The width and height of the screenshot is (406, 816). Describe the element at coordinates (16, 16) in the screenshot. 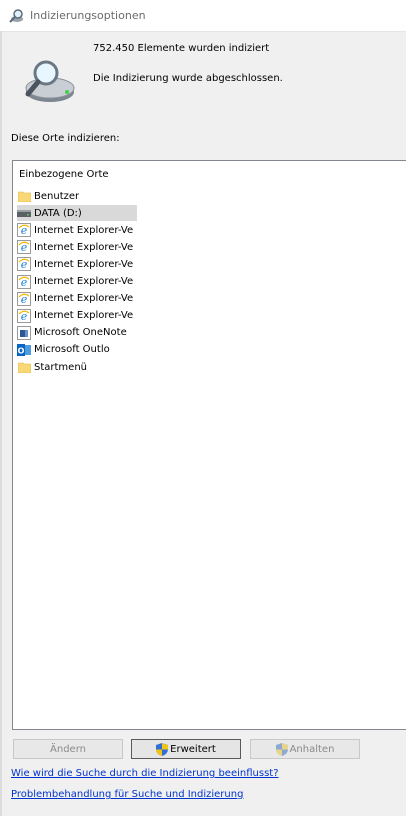

I see `indexing-magnifier-icon` at that location.